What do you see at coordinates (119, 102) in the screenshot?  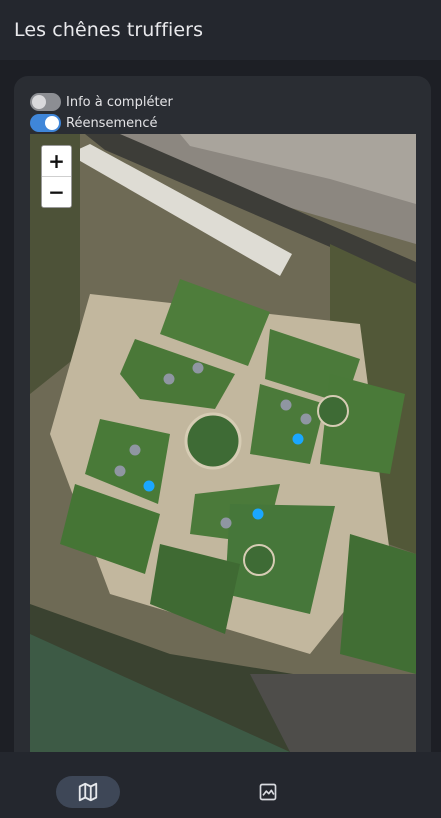 I see `toggle-label: Info à compléter` at bounding box center [119, 102].